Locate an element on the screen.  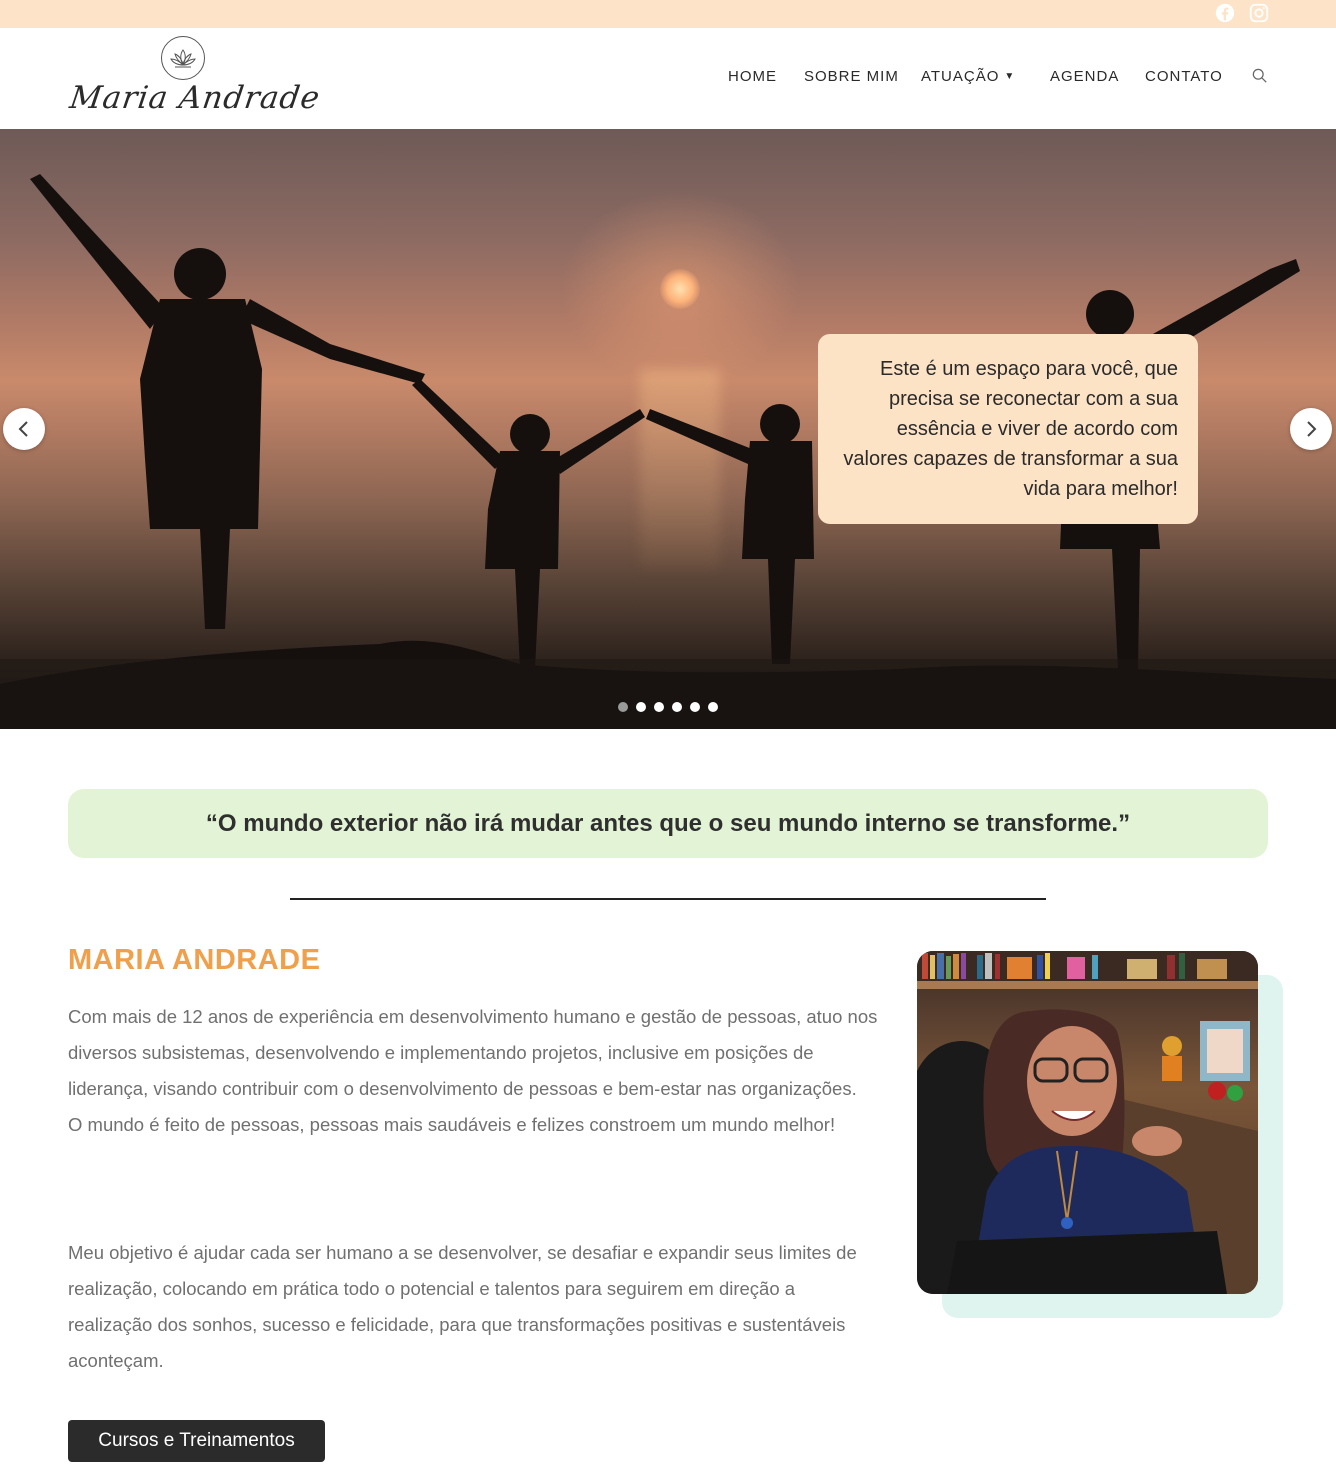
chevron-down-icon: ▼ is located at coordinates (1010, 76).